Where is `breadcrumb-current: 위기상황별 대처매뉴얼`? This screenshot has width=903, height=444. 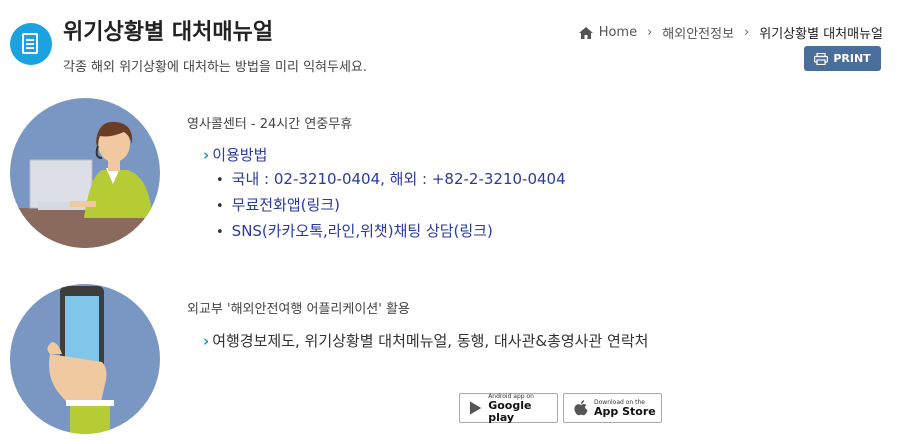 breadcrumb-current: 위기상황별 대처매뉴얼 is located at coordinates (821, 34).